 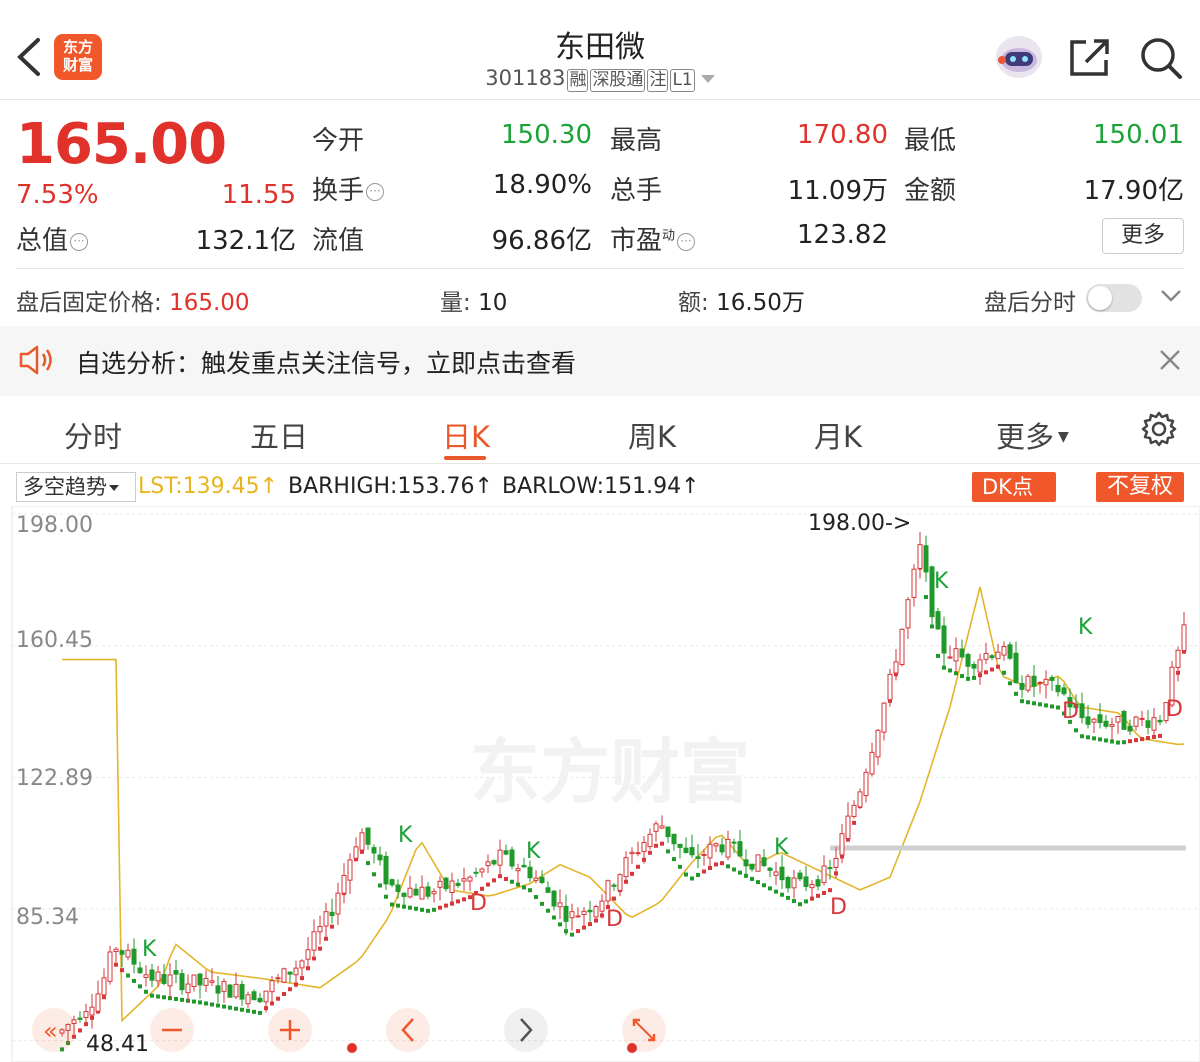 What do you see at coordinates (1159, 429) in the screenshot?
I see `gear-icon` at bounding box center [1159, 429].